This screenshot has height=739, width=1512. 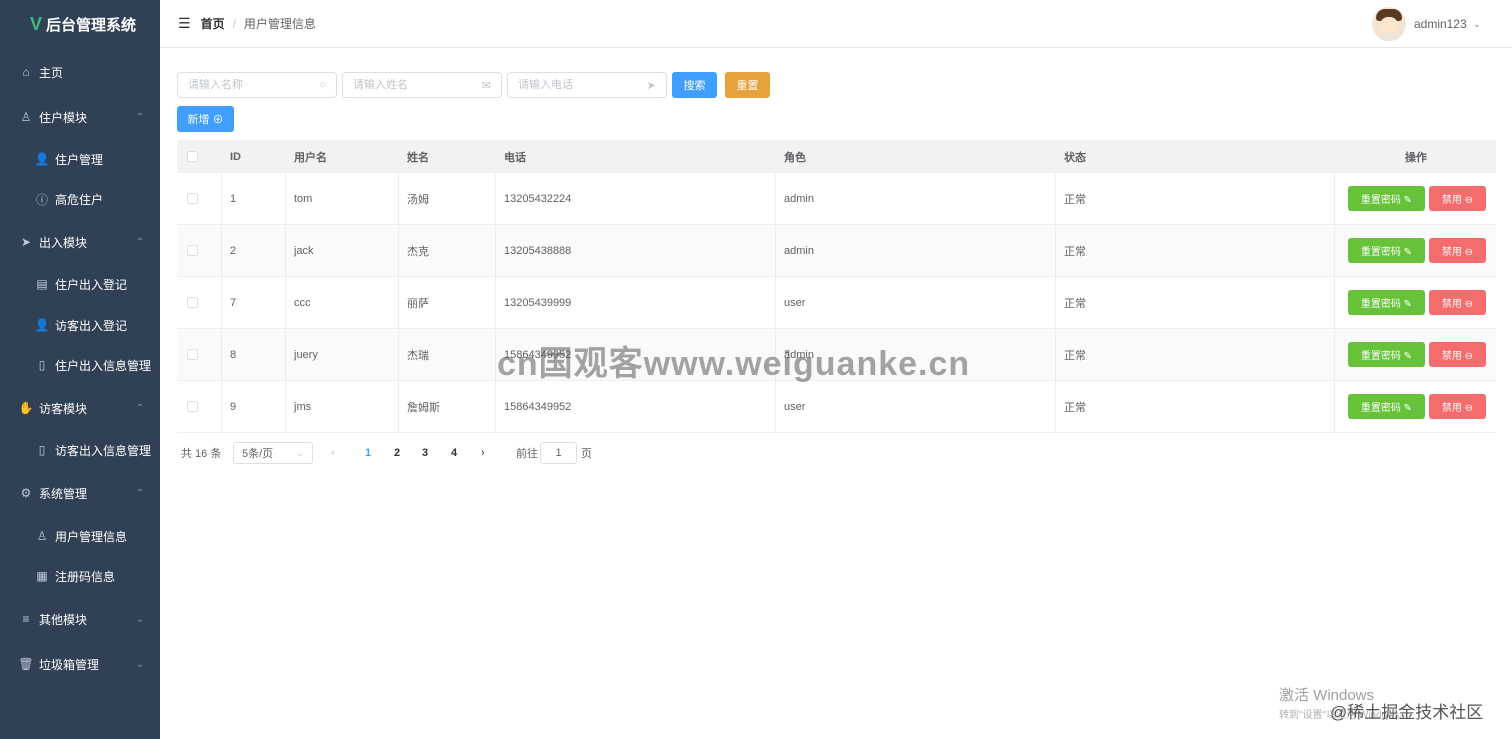 What do you see at coordinates (201, 454) in the screenshot?
I see `pagination-total: 共 16 条` at bounding box center [201, 454].